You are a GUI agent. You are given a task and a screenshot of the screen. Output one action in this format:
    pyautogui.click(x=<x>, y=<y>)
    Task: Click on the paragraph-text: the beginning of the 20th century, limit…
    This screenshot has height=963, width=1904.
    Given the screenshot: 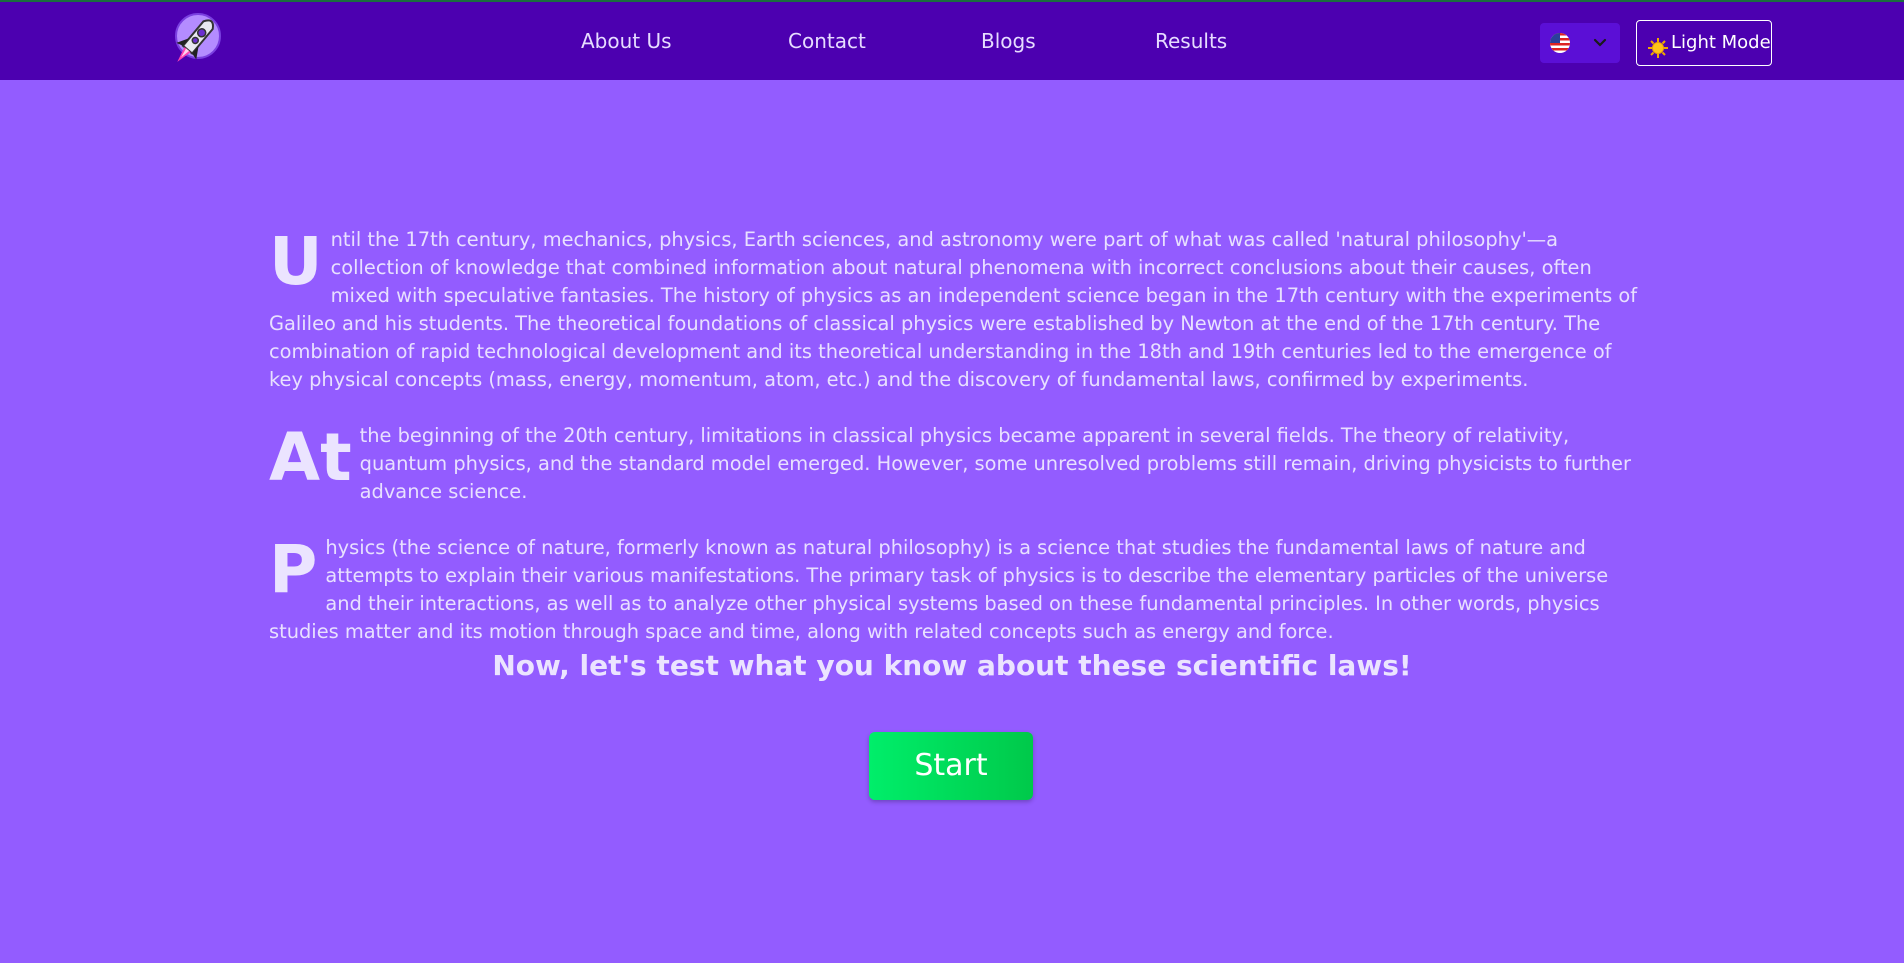 What is the action you would take?
    pyautogui.click(x=995, y=463)
    